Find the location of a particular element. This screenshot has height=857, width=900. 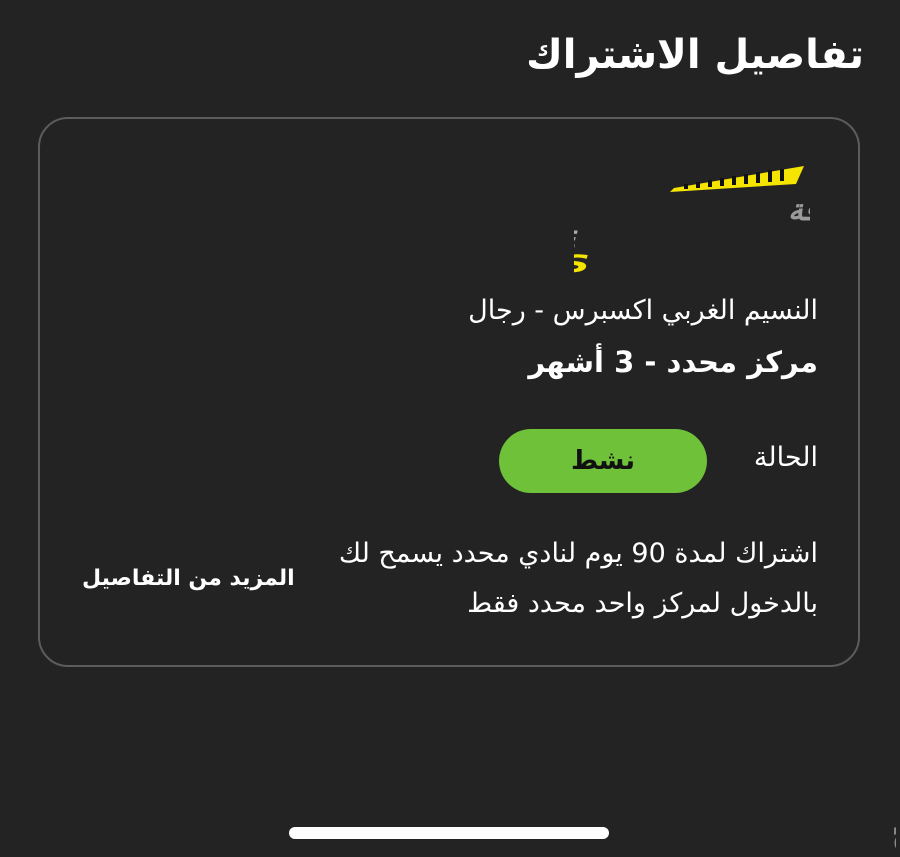

svg-text: XPRESS is located at coordinates (582, 262).